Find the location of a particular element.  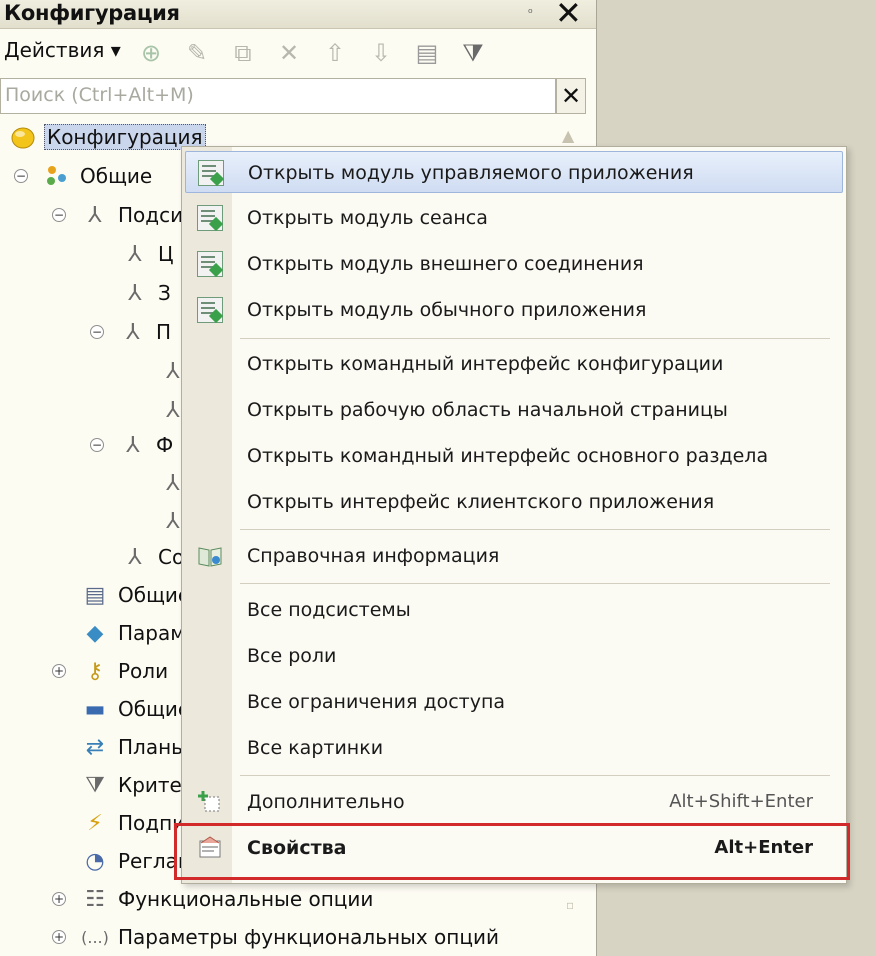

tree-node-roles: + ⚷ Роли is located at coordinates (110, 671).